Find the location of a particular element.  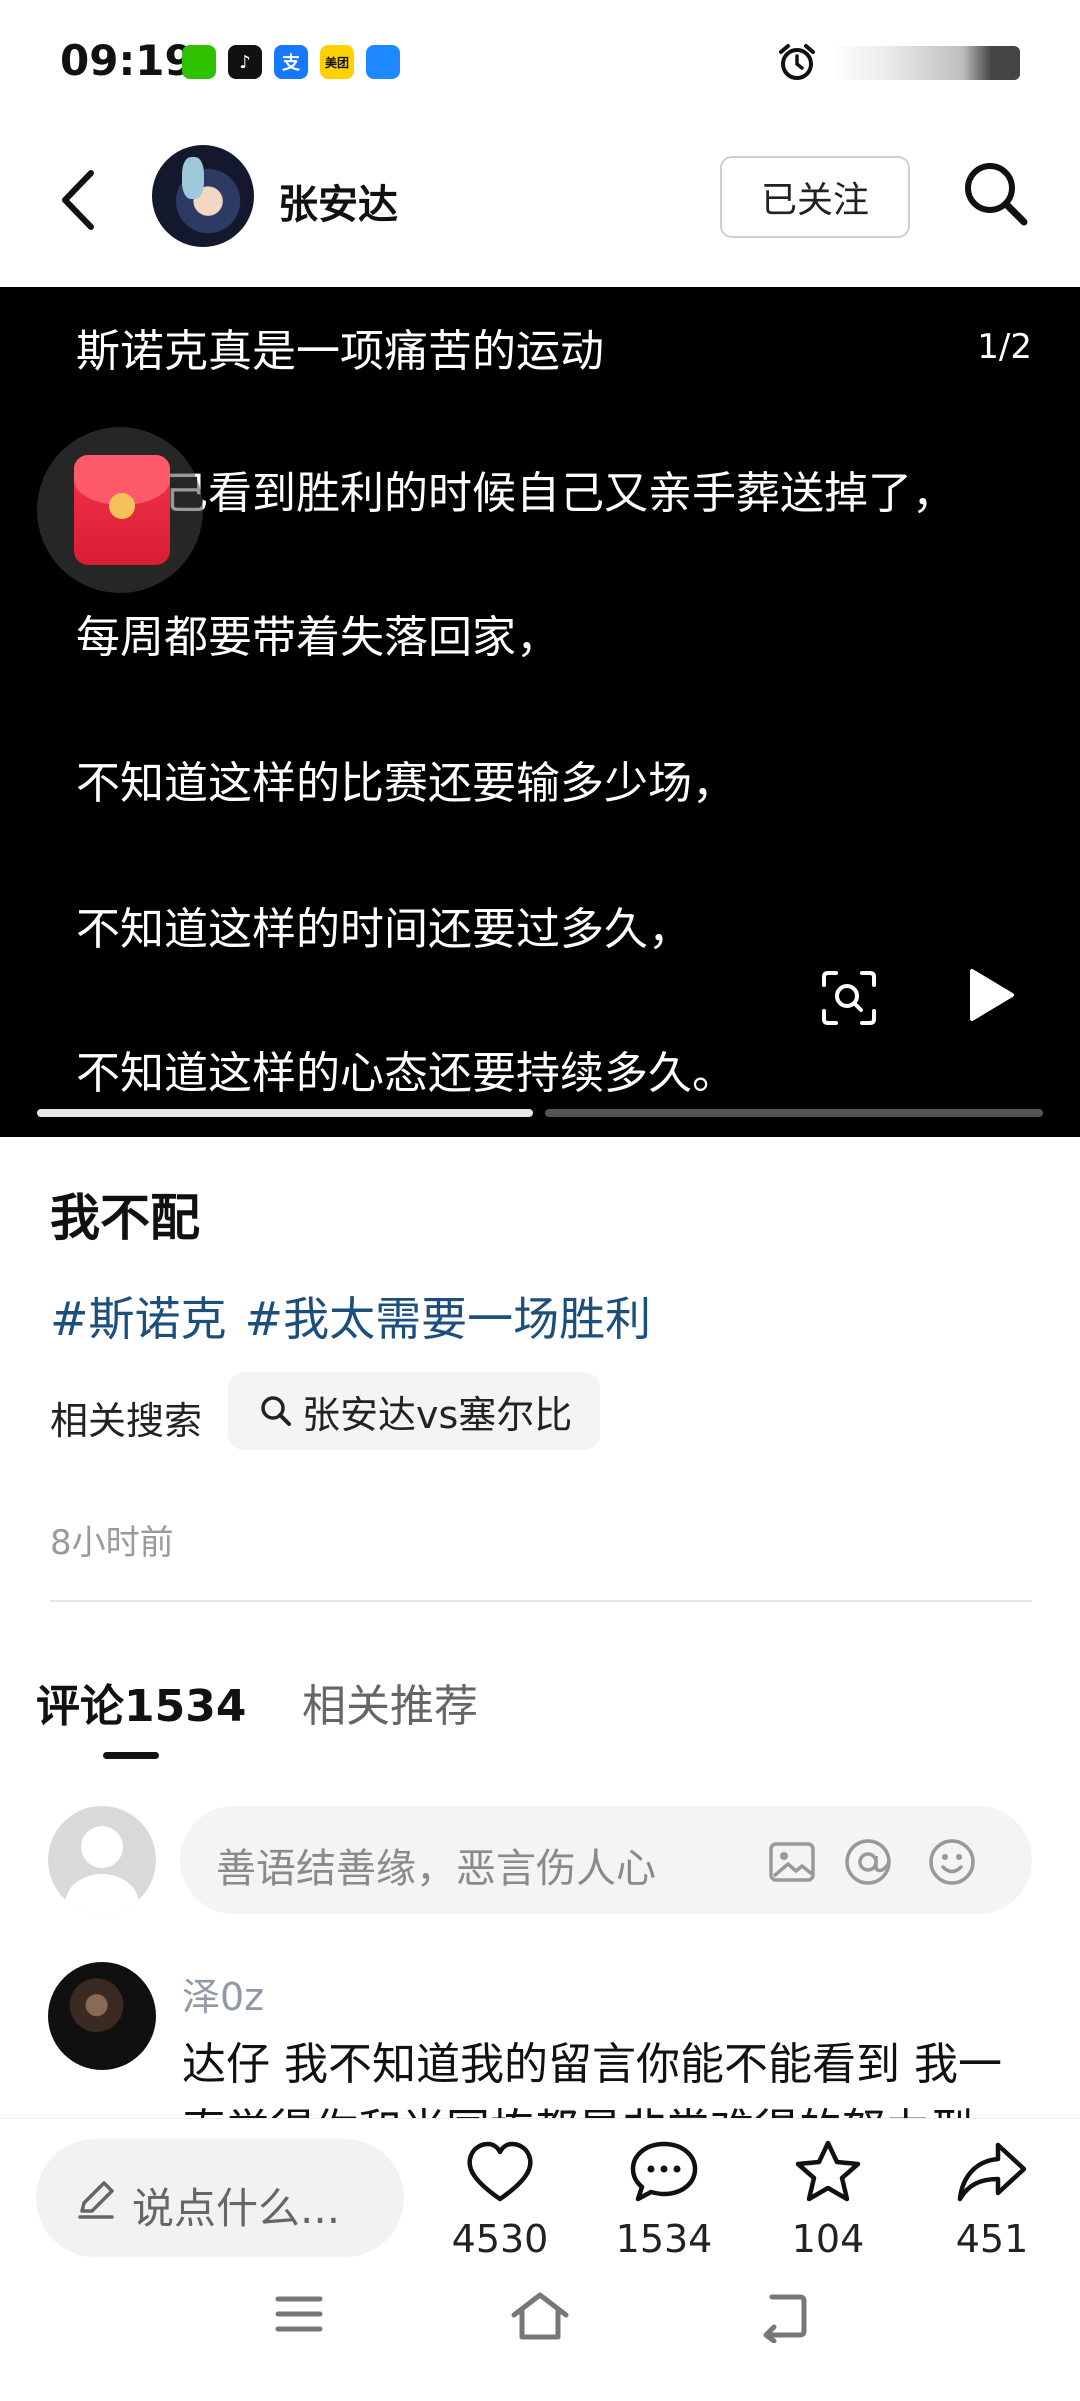

alipay-icon: 支 is located at coordinates (291, 62).